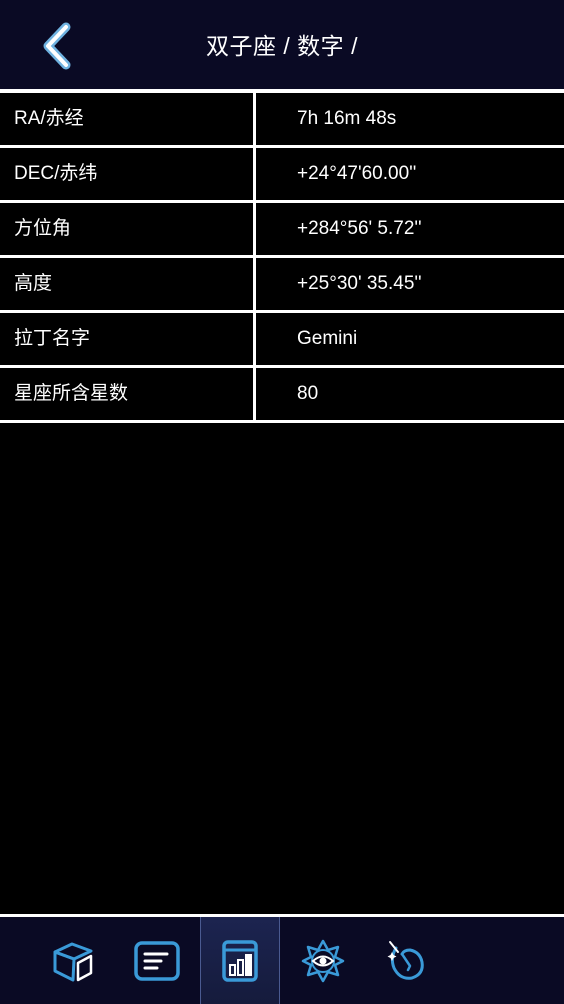 This screenshot has width=564, height=1004. I want to click on page-title: 双子座 / 数字 /, so click(282, 46).